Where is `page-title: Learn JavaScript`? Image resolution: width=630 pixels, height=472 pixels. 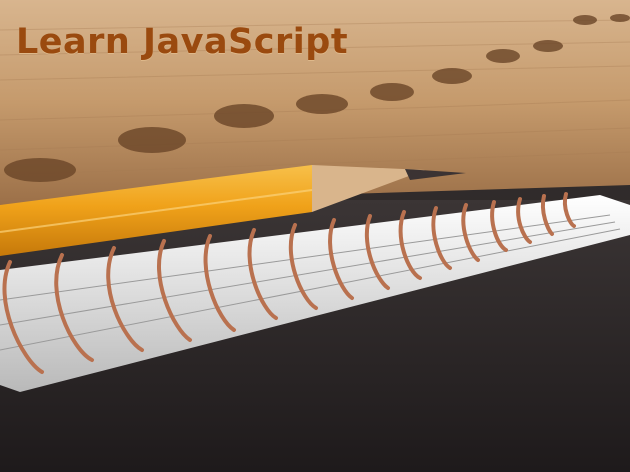 page-title: Learn JavaScript is located at coordinates (182, 42).